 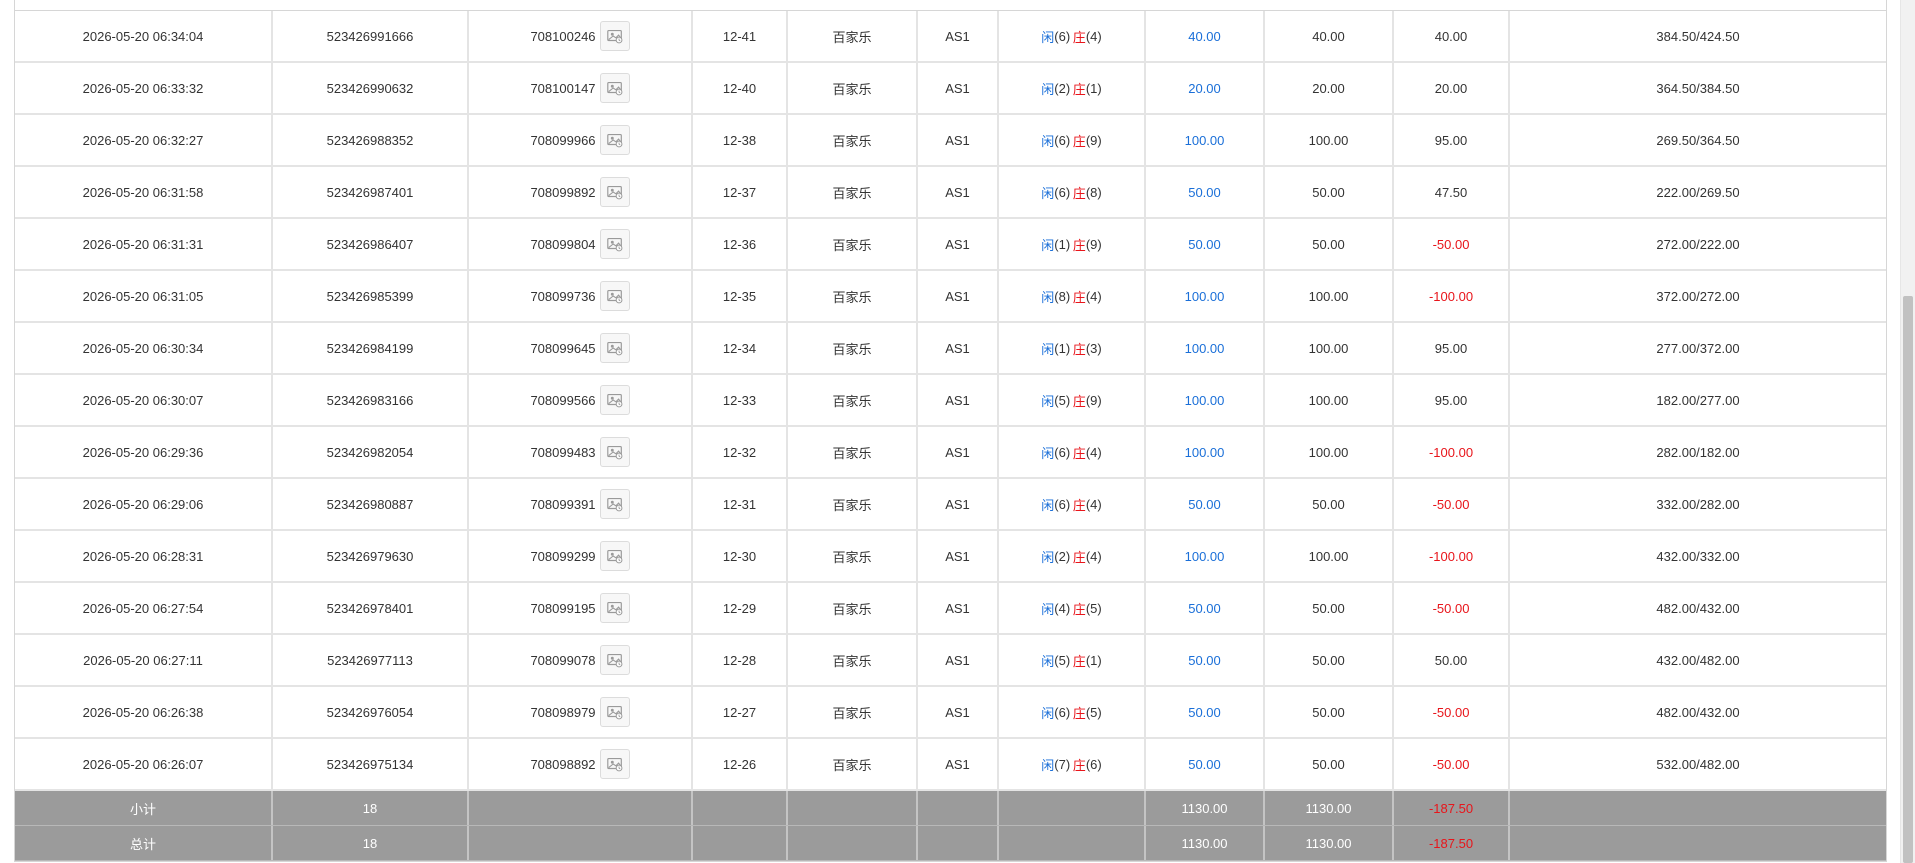 I want to click on game-result-cell: 闲 (6) 庄 (8), so click(x=1072, y=192).